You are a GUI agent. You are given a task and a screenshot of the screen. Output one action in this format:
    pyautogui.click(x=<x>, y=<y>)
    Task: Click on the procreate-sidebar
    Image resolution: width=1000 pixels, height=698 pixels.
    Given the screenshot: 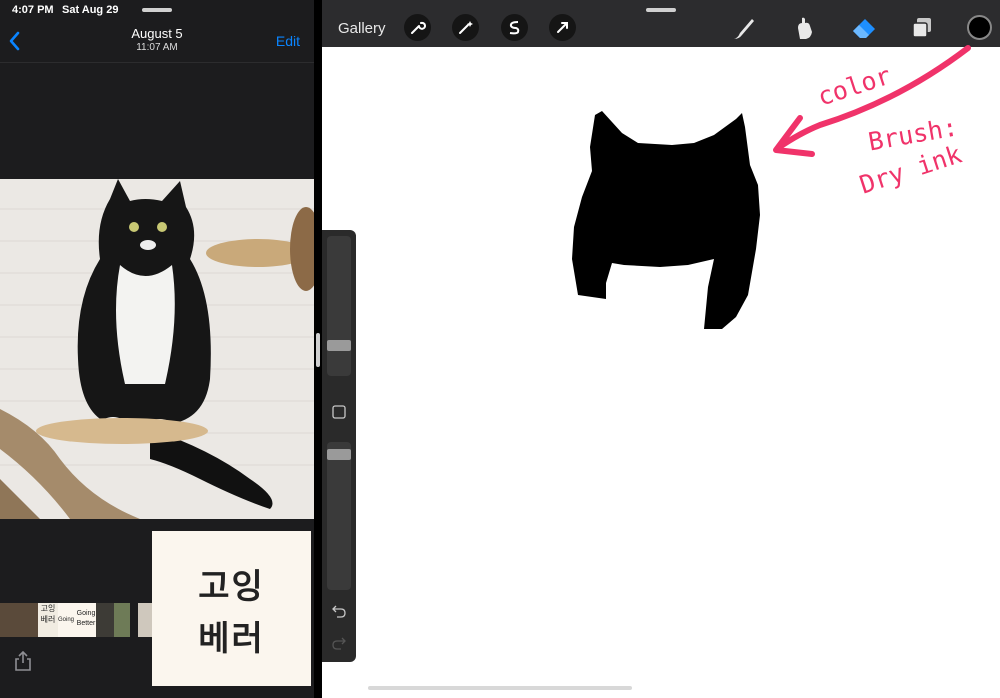 What is the action you would take?
    pyautogui.click(x=339, y=446)
    